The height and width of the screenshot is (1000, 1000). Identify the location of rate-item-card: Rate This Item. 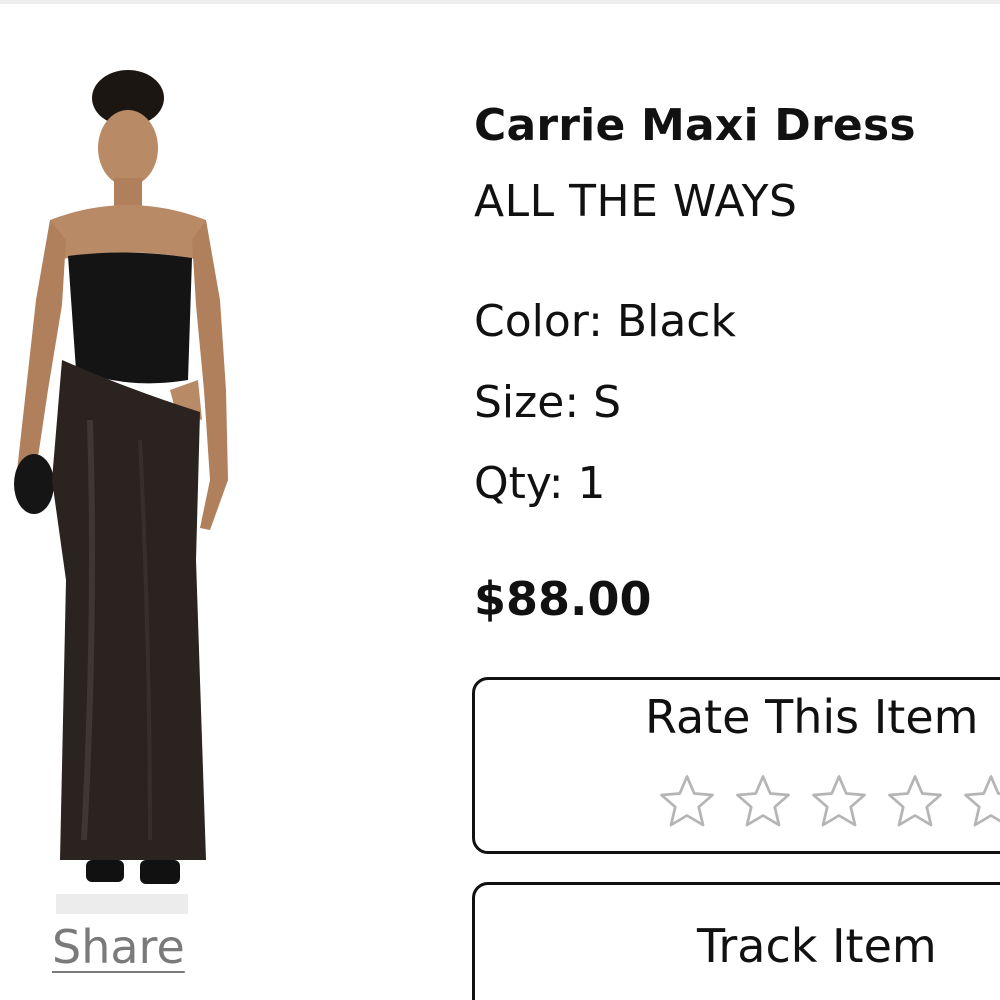
(736, 765).